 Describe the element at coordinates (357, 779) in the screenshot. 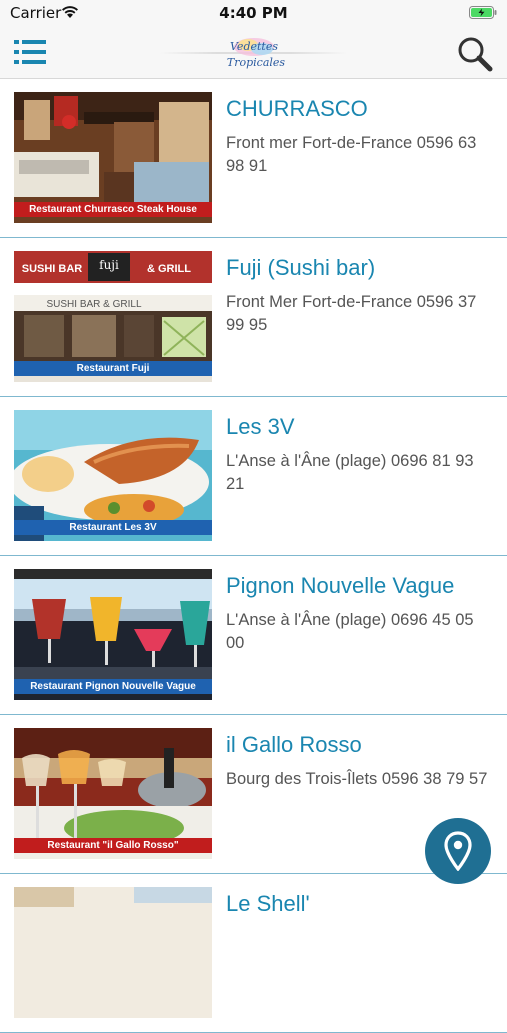

I see `restaurant-address: Bourg des Trois-Îlets 0596 38 79 57` at that location.